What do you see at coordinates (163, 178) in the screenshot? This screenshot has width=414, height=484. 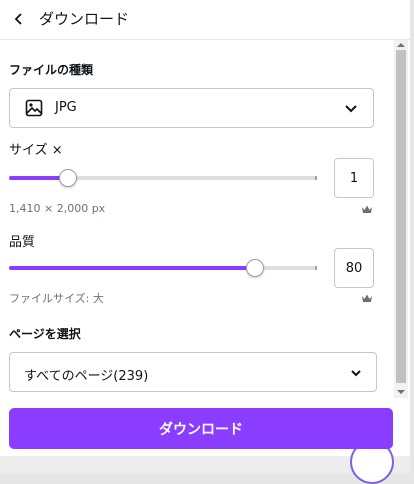 I see `size-slider` at bounding box center [163, 178].